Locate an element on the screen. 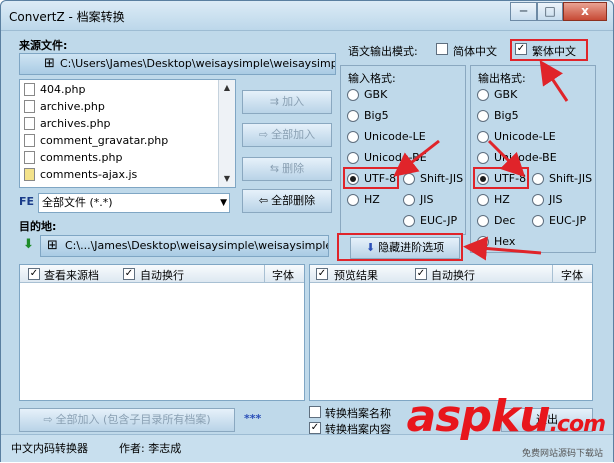  source-pane-header: ✓ 查看来源档 ✓ 自动换行 字体 is located at coordinates (162, 274).